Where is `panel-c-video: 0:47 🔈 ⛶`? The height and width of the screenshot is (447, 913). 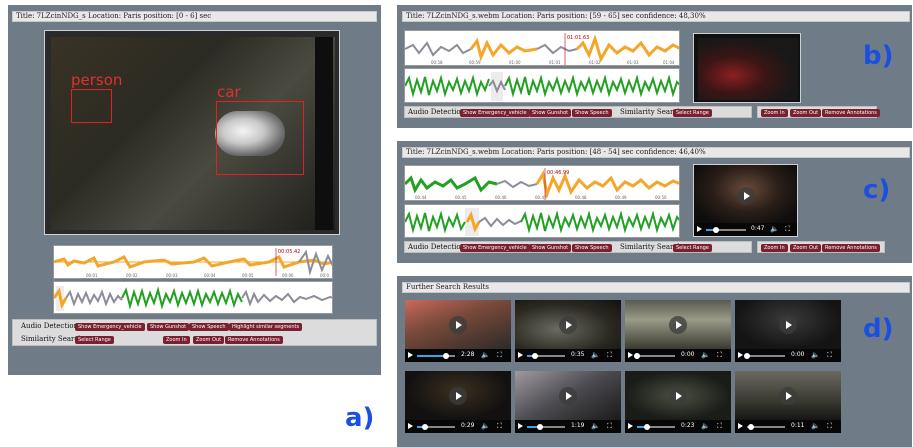
panel-c-video: 0:47 🔈 ⛶ is located at coordinates (745, 200).